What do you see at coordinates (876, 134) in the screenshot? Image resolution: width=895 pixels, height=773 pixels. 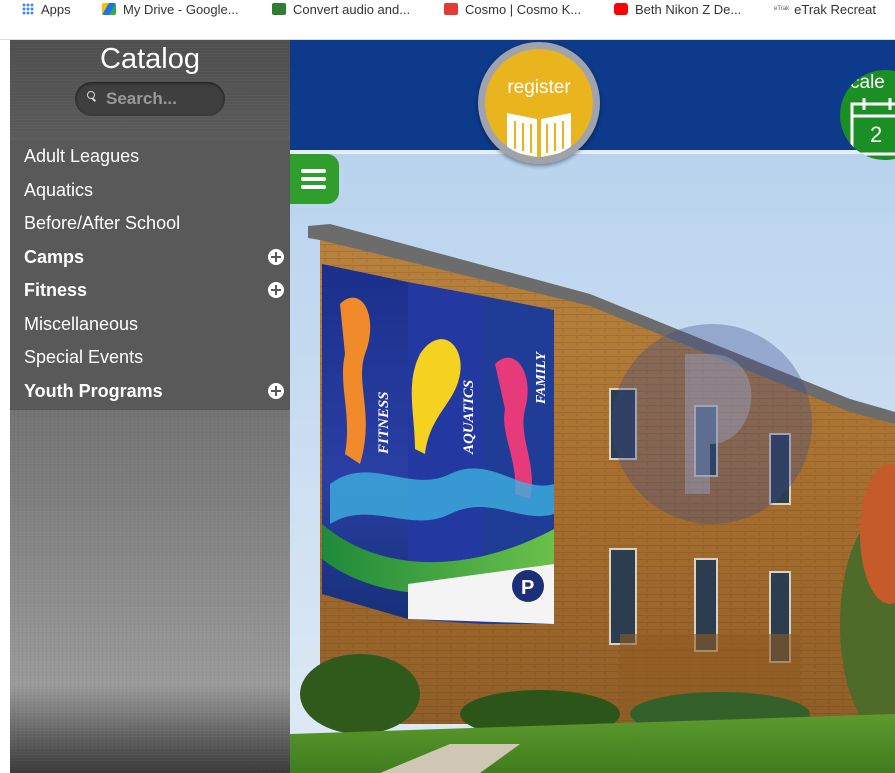 I see `calendar-number: 2` at bounding box center [876, 134].